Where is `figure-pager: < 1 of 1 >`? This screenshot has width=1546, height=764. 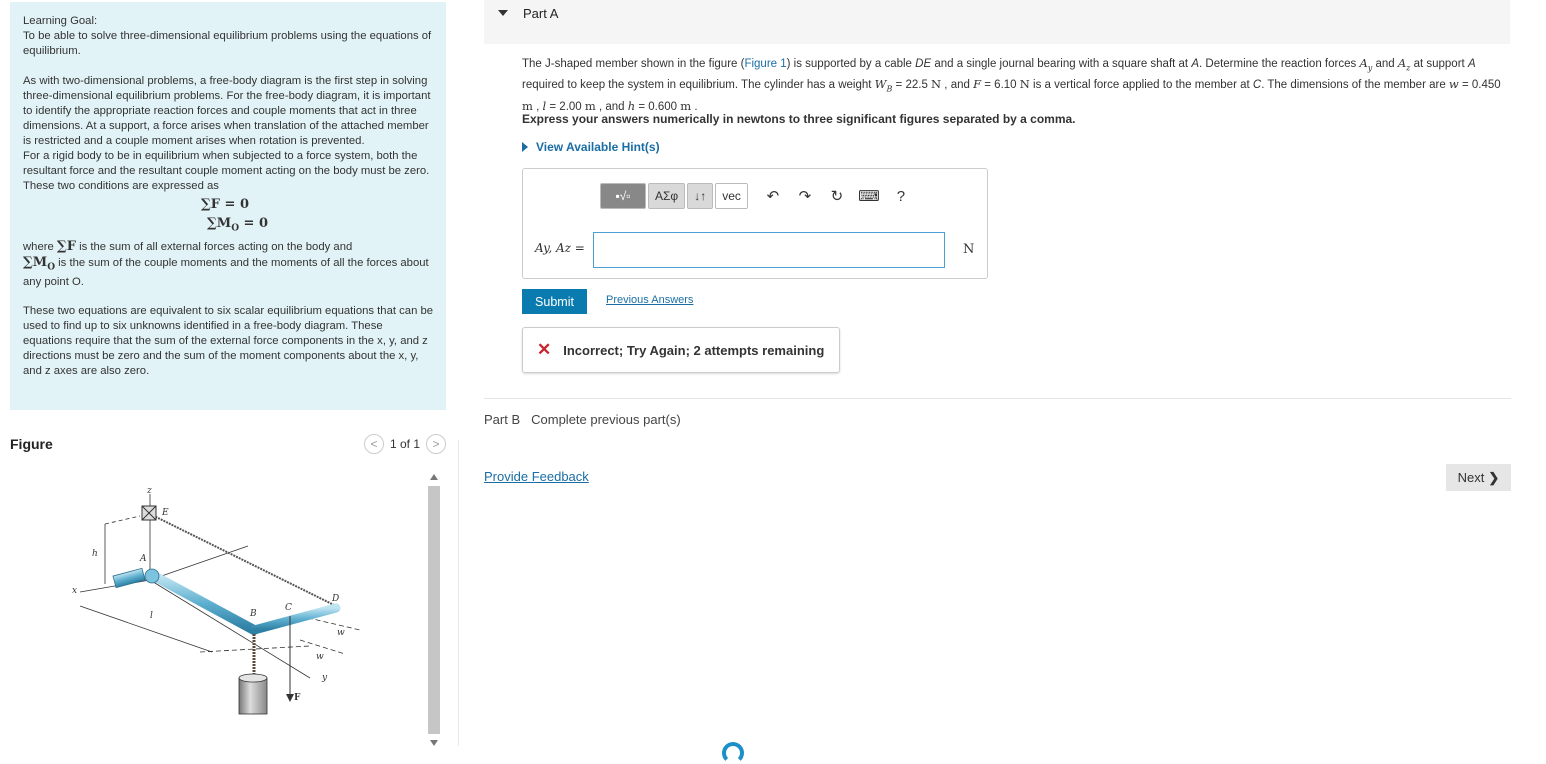 figure-pager: < 1 of 1 > is located at coordinates (404, 444).